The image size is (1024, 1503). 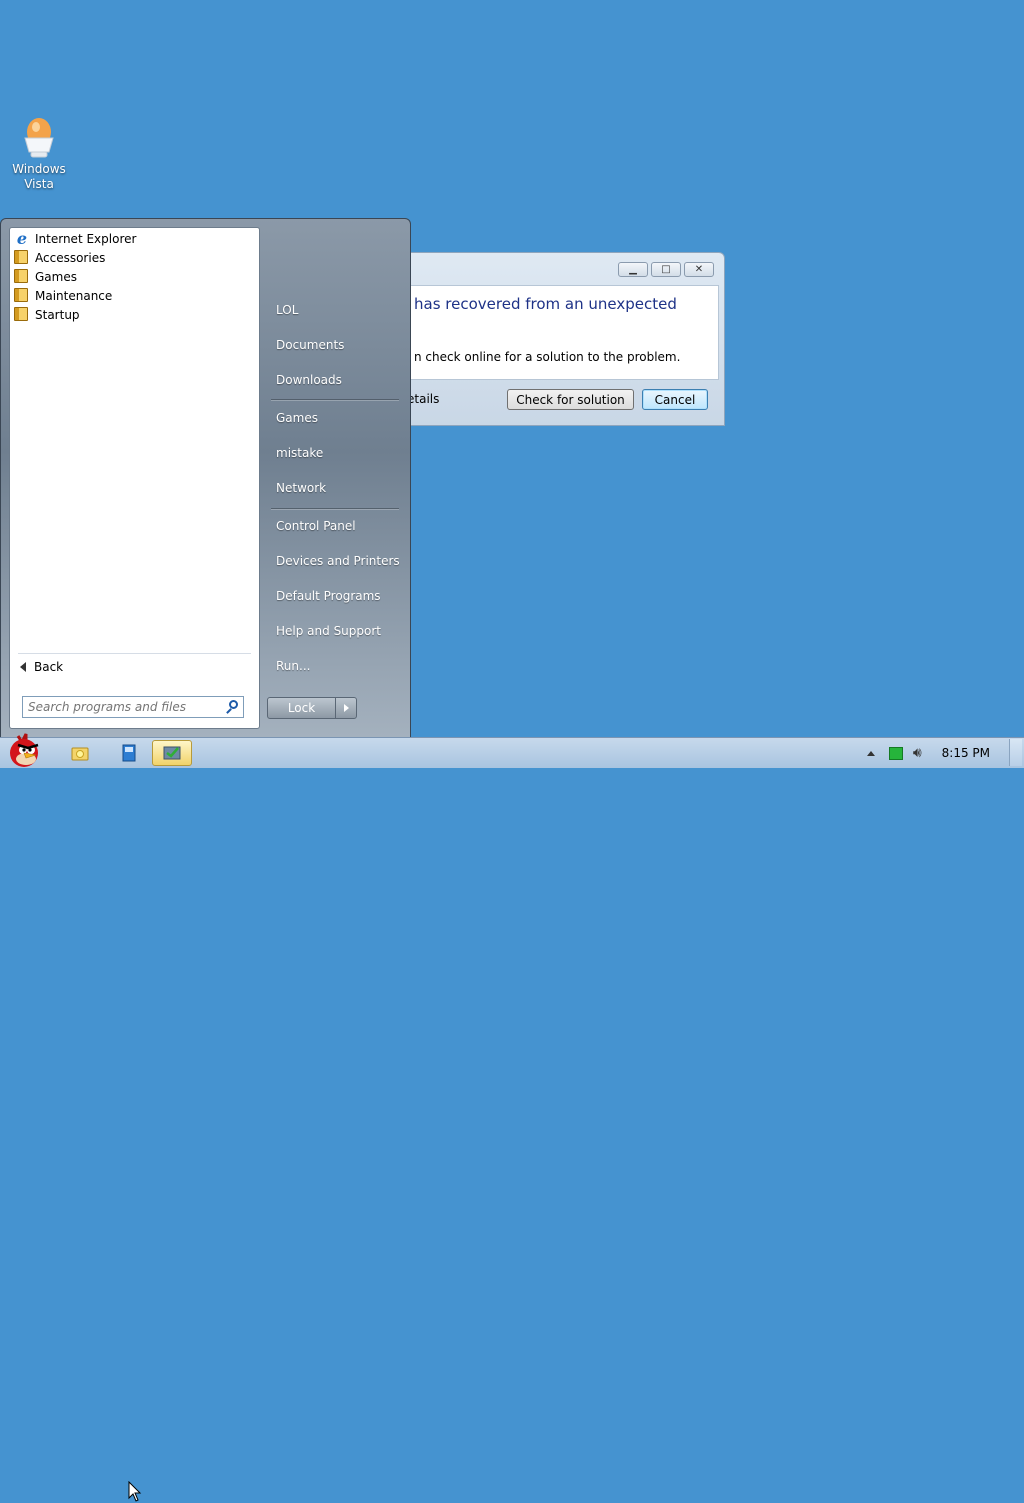 I want to click on programs-separator, so click(x=134, y=653).